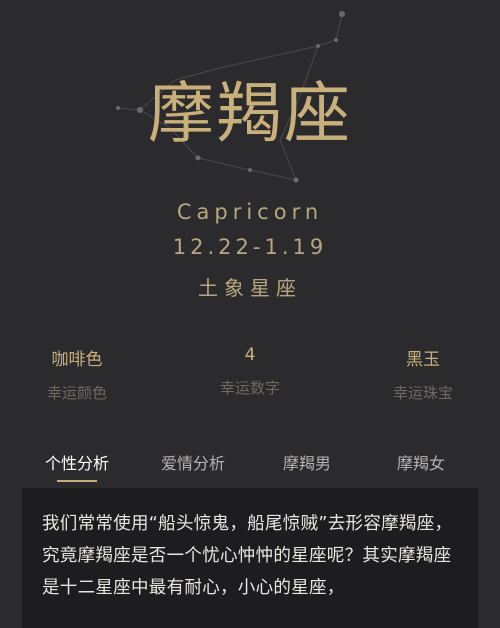  I want to click on lucky-number-value: 4, so click(250, 355).